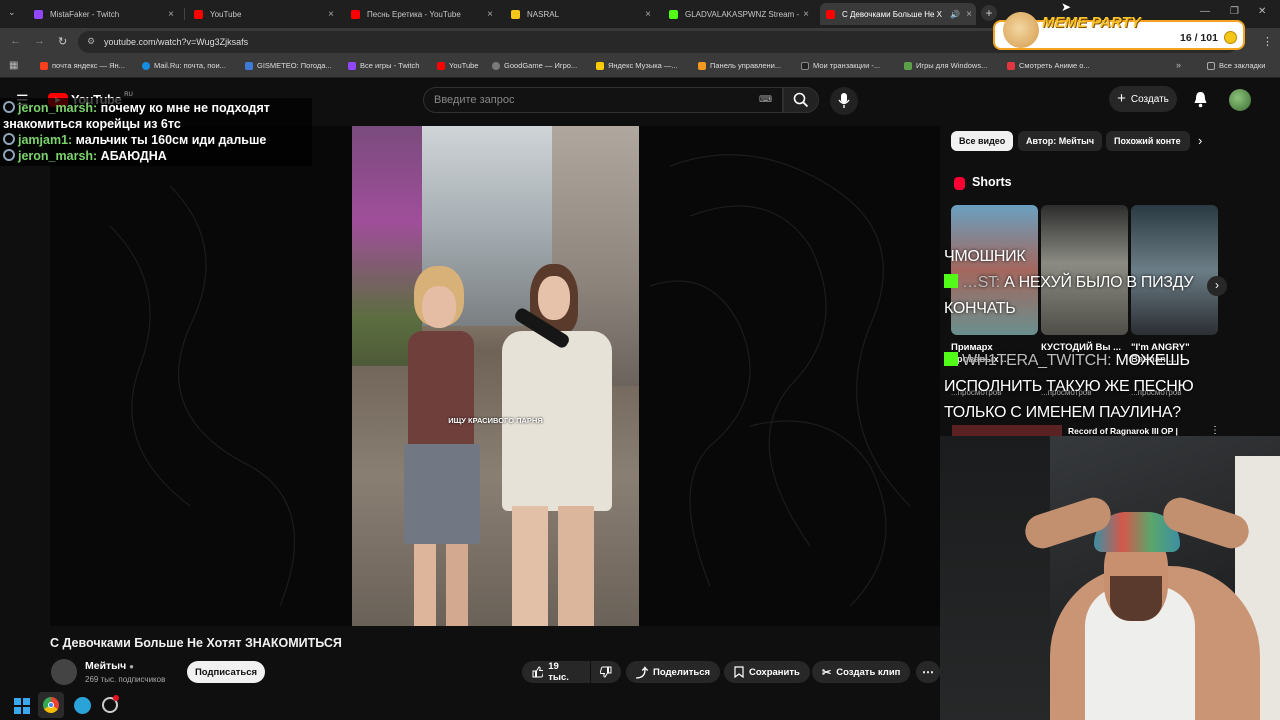 The width and height of the screenshot is (1280, 720). Describe the element at coordinates (861, 672) in the screenshot. I see `create-clip-button: ✂ Создать клип` at that location.